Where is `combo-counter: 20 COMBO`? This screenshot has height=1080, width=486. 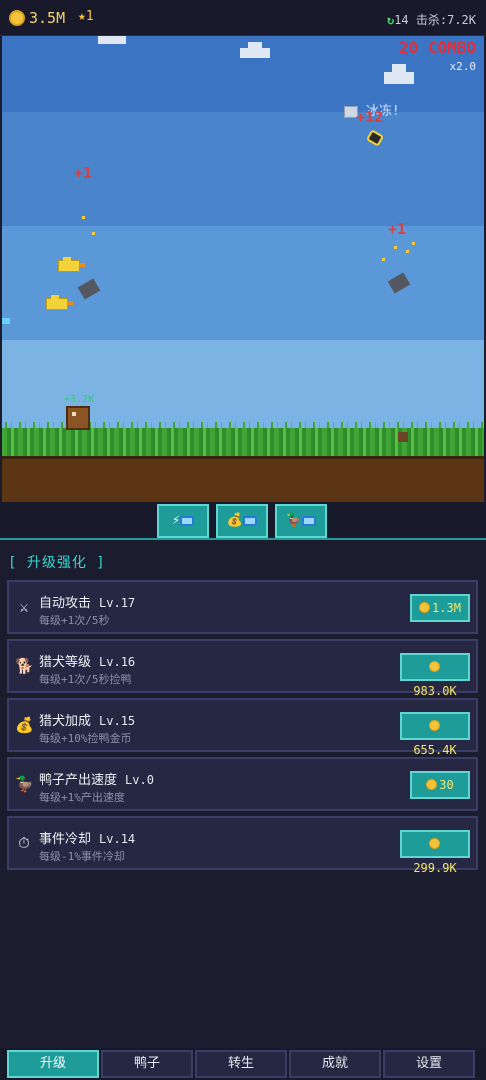 combo-counter: 20 COMBO is located at coordinates (437, 47).